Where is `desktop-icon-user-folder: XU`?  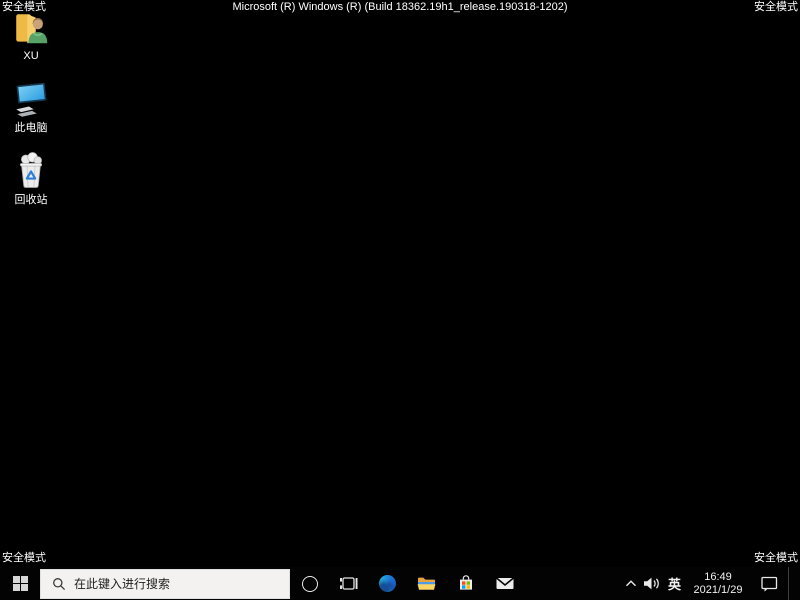 desktop-icon-user-folder: XU is located at coordinates (31, 35).